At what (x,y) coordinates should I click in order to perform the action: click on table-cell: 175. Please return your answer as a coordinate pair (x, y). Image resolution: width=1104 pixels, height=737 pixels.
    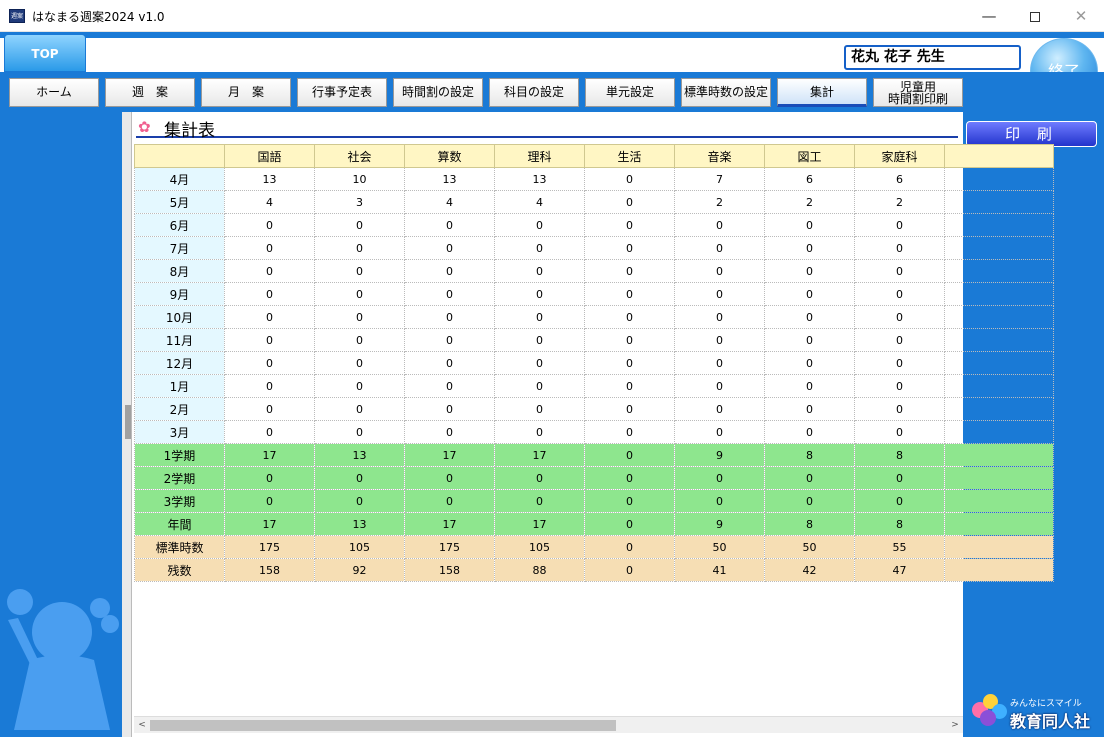
    Looking at the image, I should click on (449, 547).